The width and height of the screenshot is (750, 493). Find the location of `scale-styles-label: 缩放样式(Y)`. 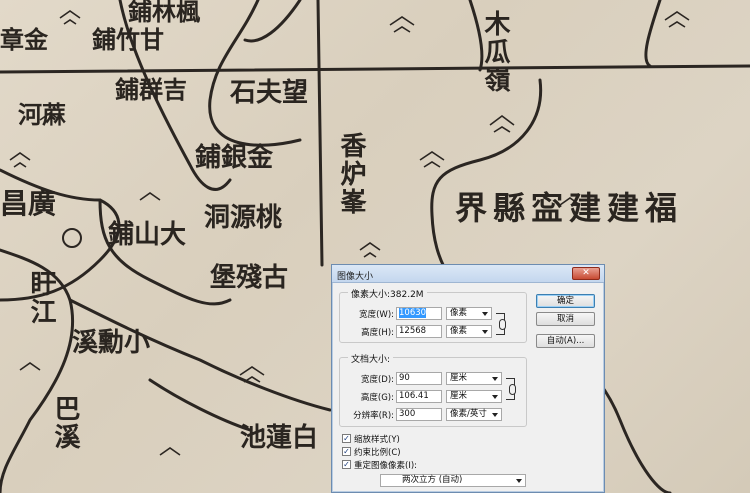

scale-styles-label: 缩放样式(Y) is located at coordinates (377, 440).